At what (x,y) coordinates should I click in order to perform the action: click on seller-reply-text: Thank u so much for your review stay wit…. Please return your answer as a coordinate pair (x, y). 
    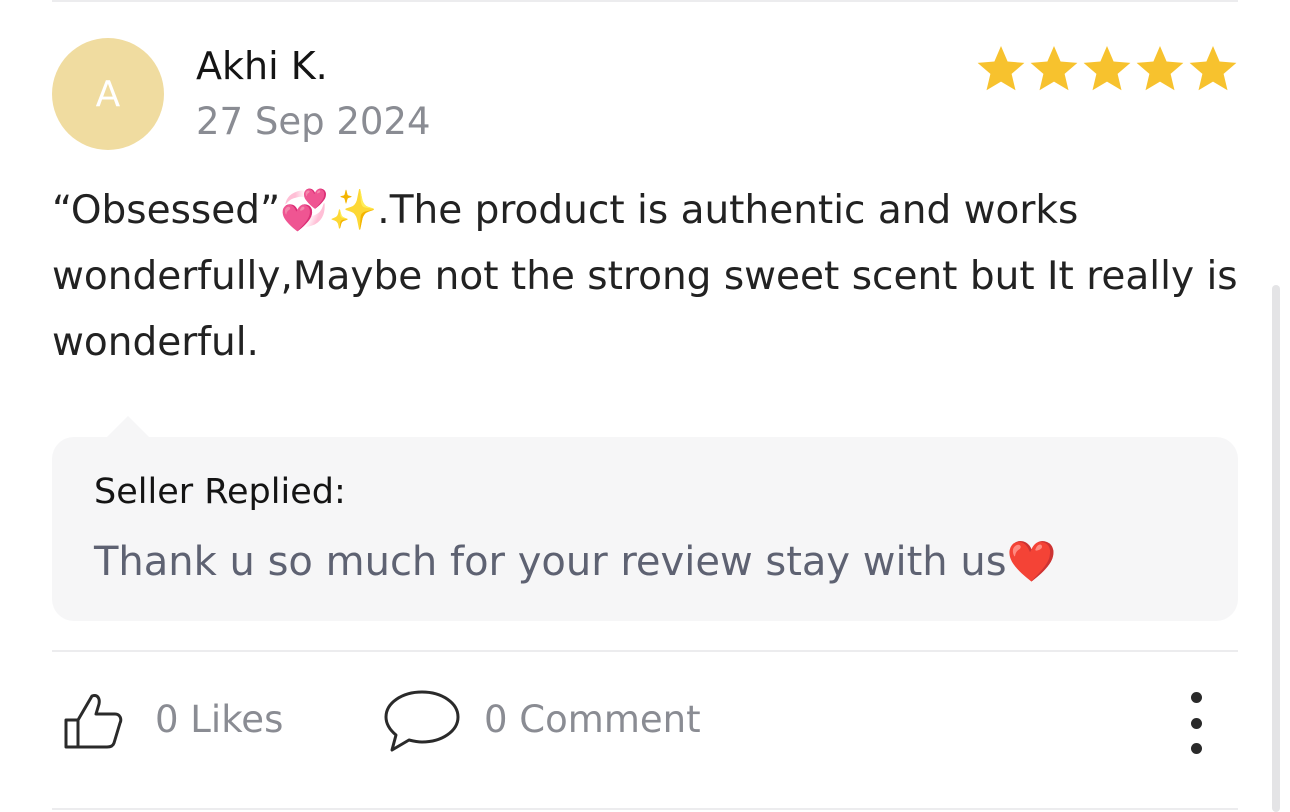
    Looking at the image, I should click on (575, 562).